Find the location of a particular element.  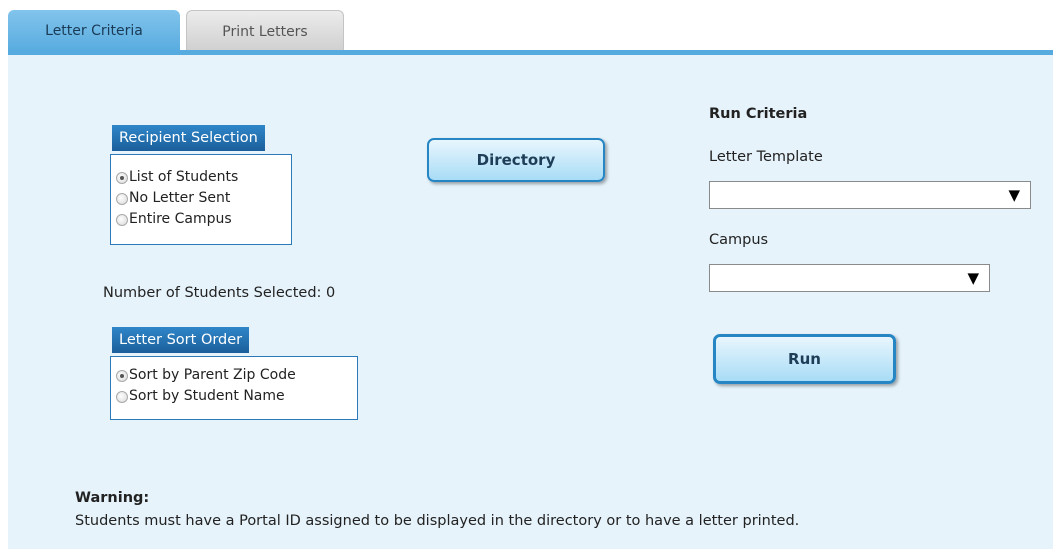

radio-entire-campus: Entire Campus is located at coordinates (177, 219).